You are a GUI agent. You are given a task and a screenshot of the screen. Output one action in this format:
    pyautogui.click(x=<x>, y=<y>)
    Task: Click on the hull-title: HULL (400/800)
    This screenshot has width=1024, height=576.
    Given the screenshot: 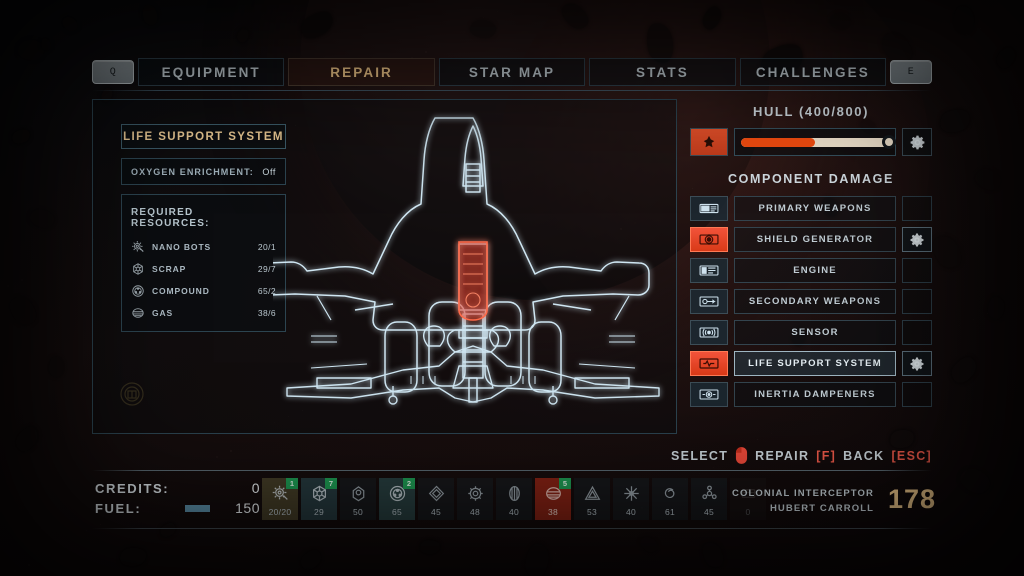 What is the action you would take?
    pyautogui.click(x=811, y=111)
    